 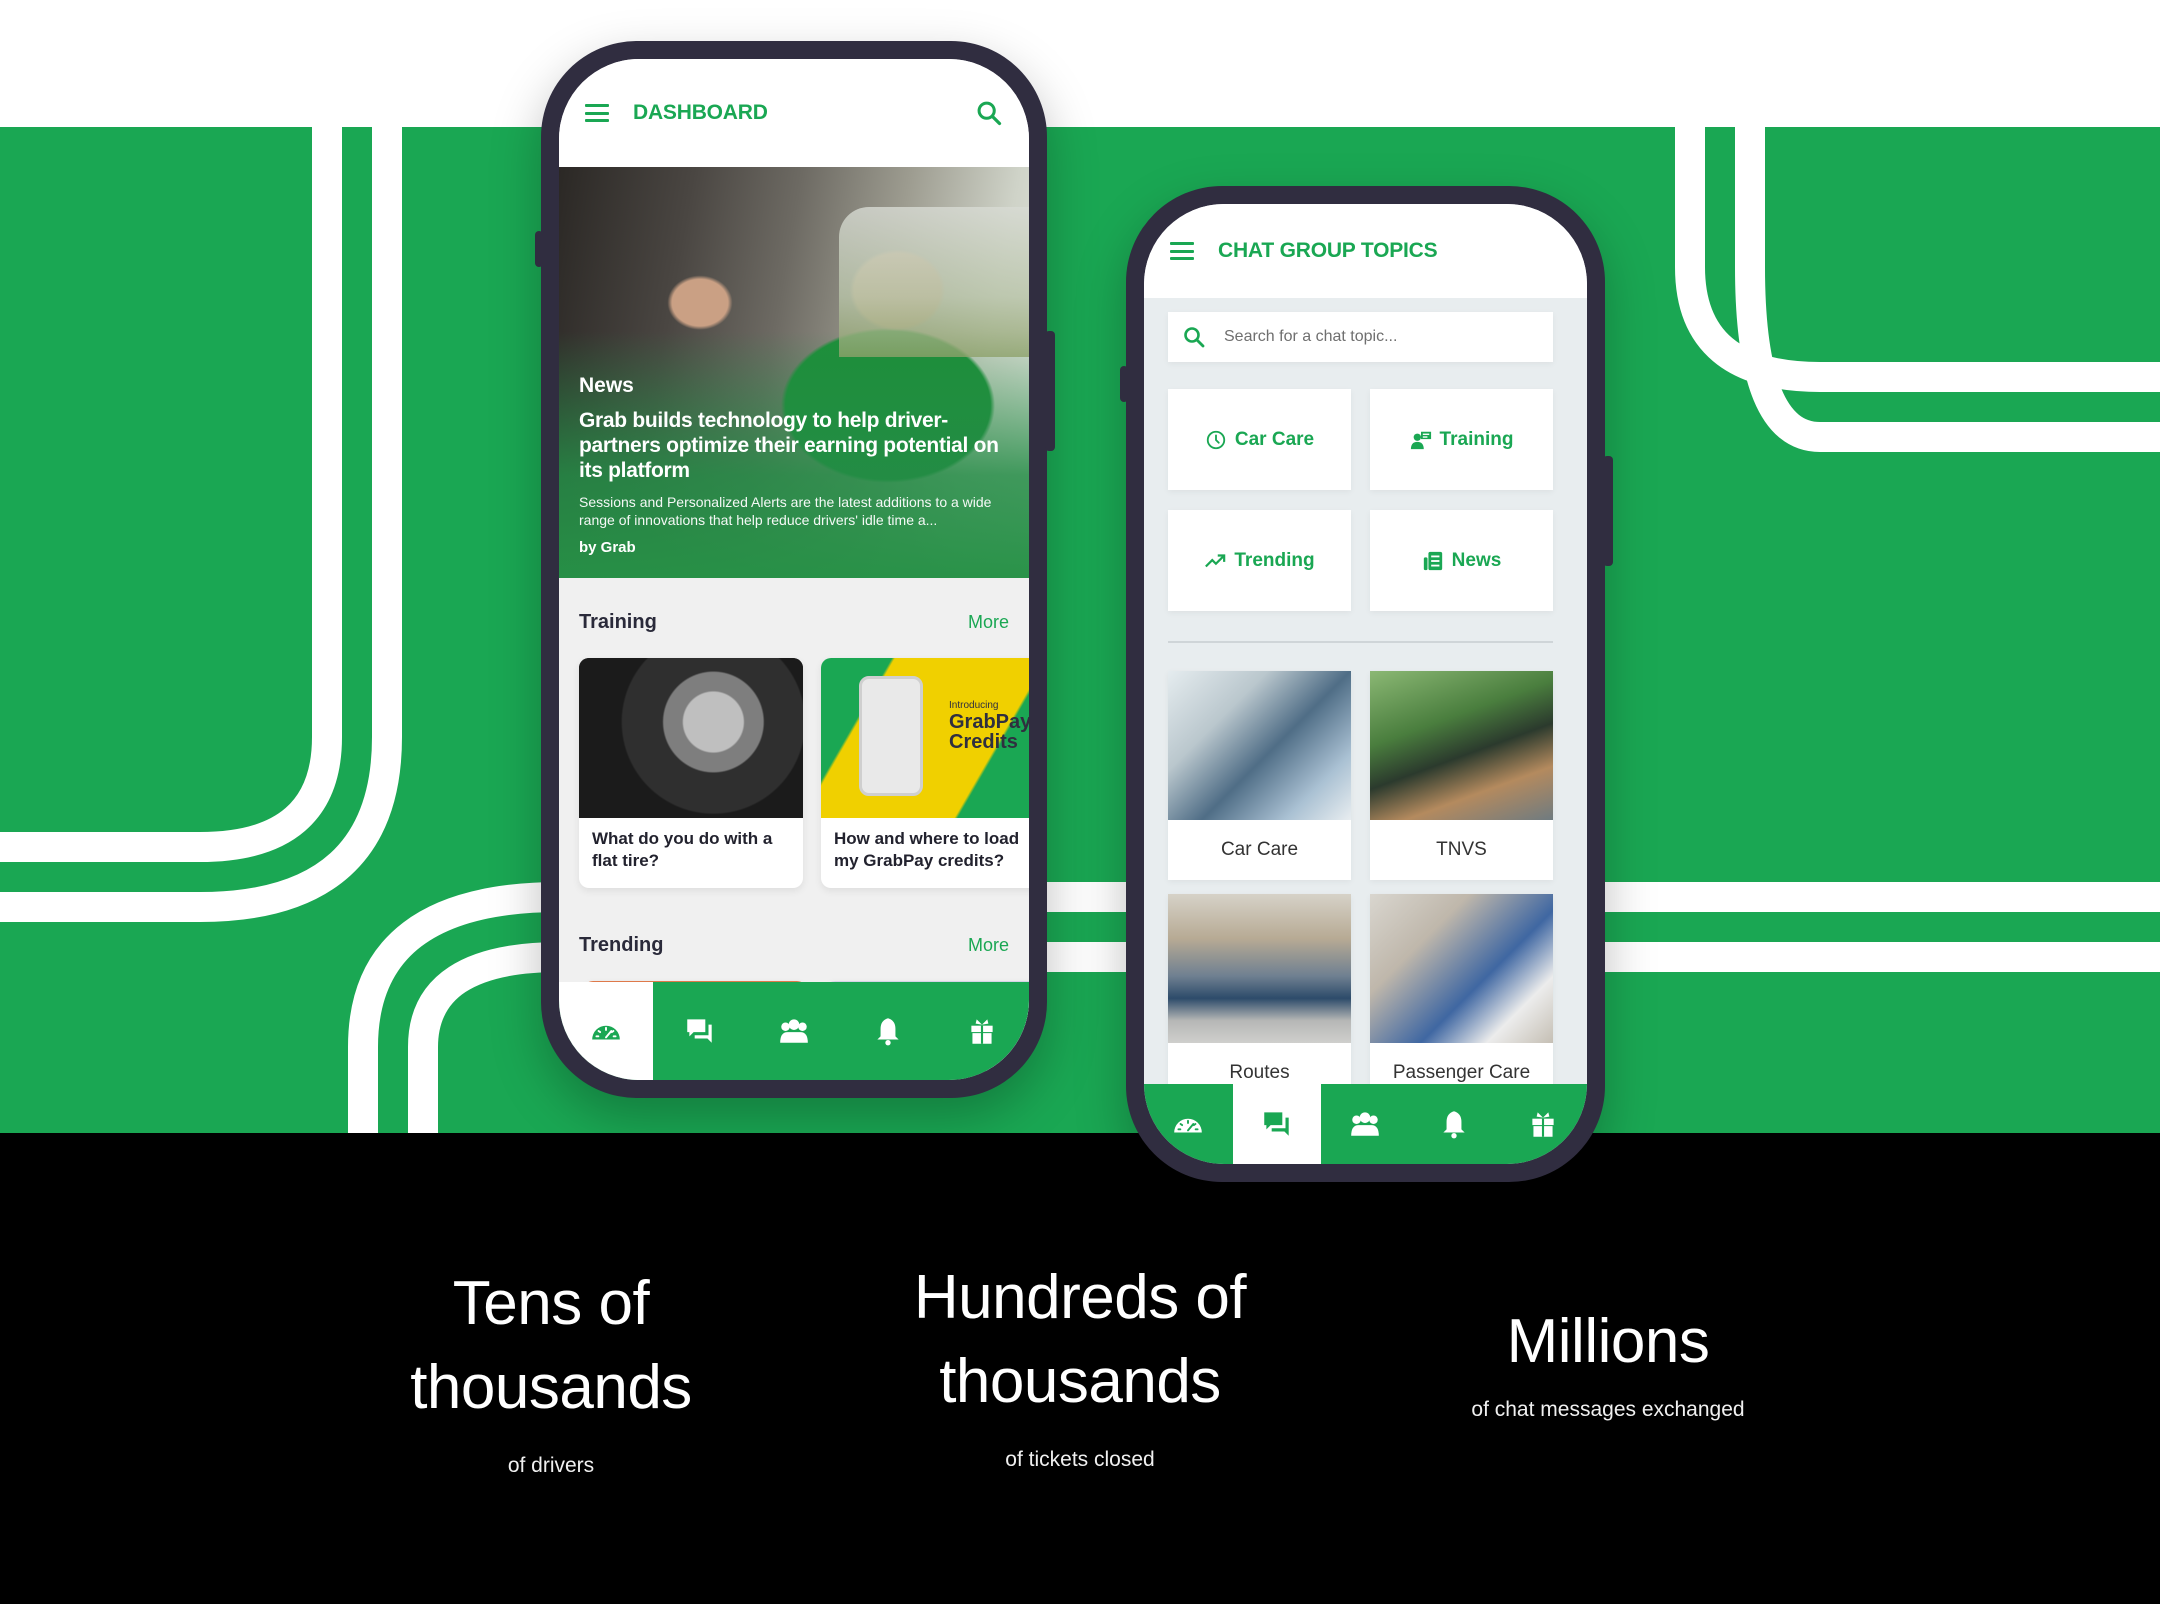 What do you see at coordinates (1080, 1459) in the screenshot?
I see `stat-caption: of tickets closed` at bounding box center [1080, 1459].